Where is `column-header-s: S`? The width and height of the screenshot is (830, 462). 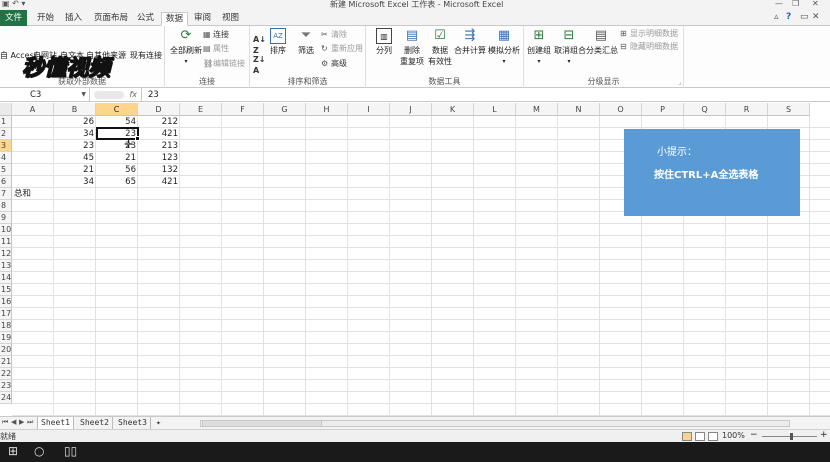
column-header-s: S is located at coordinates (789, 109).